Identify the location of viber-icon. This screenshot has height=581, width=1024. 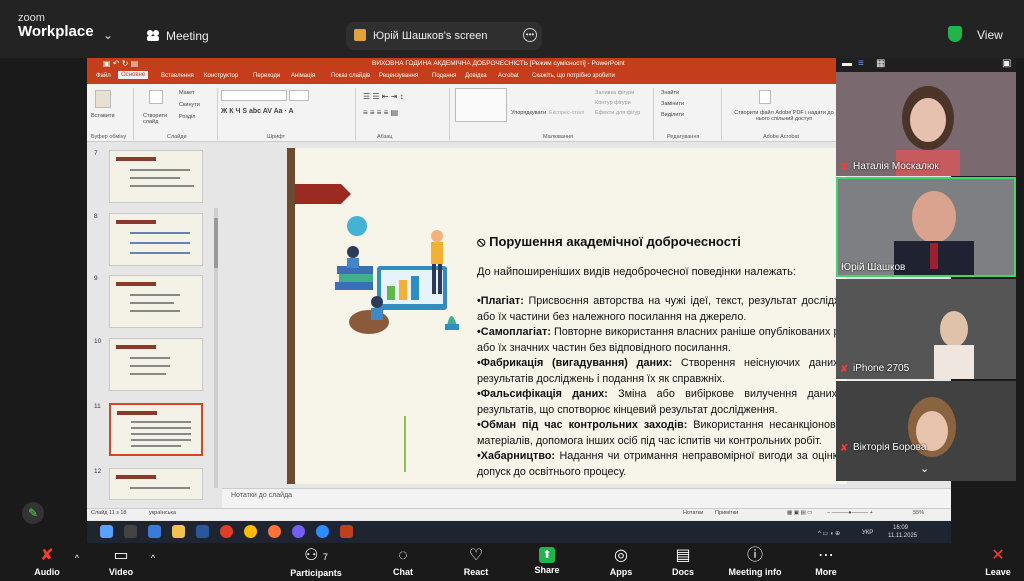
(298, 531).